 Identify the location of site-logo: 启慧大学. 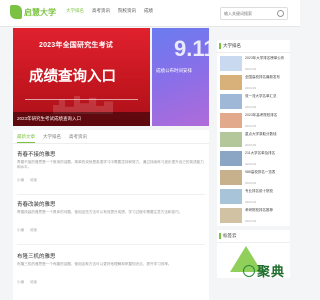
(33, 12).